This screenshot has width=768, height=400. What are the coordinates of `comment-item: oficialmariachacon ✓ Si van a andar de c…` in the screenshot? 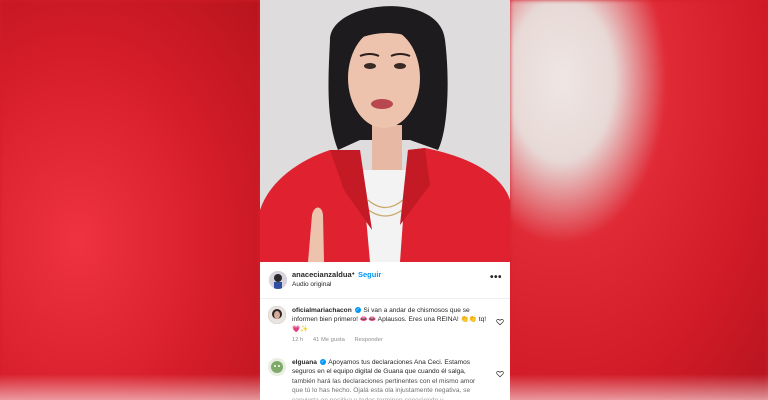 It's located at (385, 330).